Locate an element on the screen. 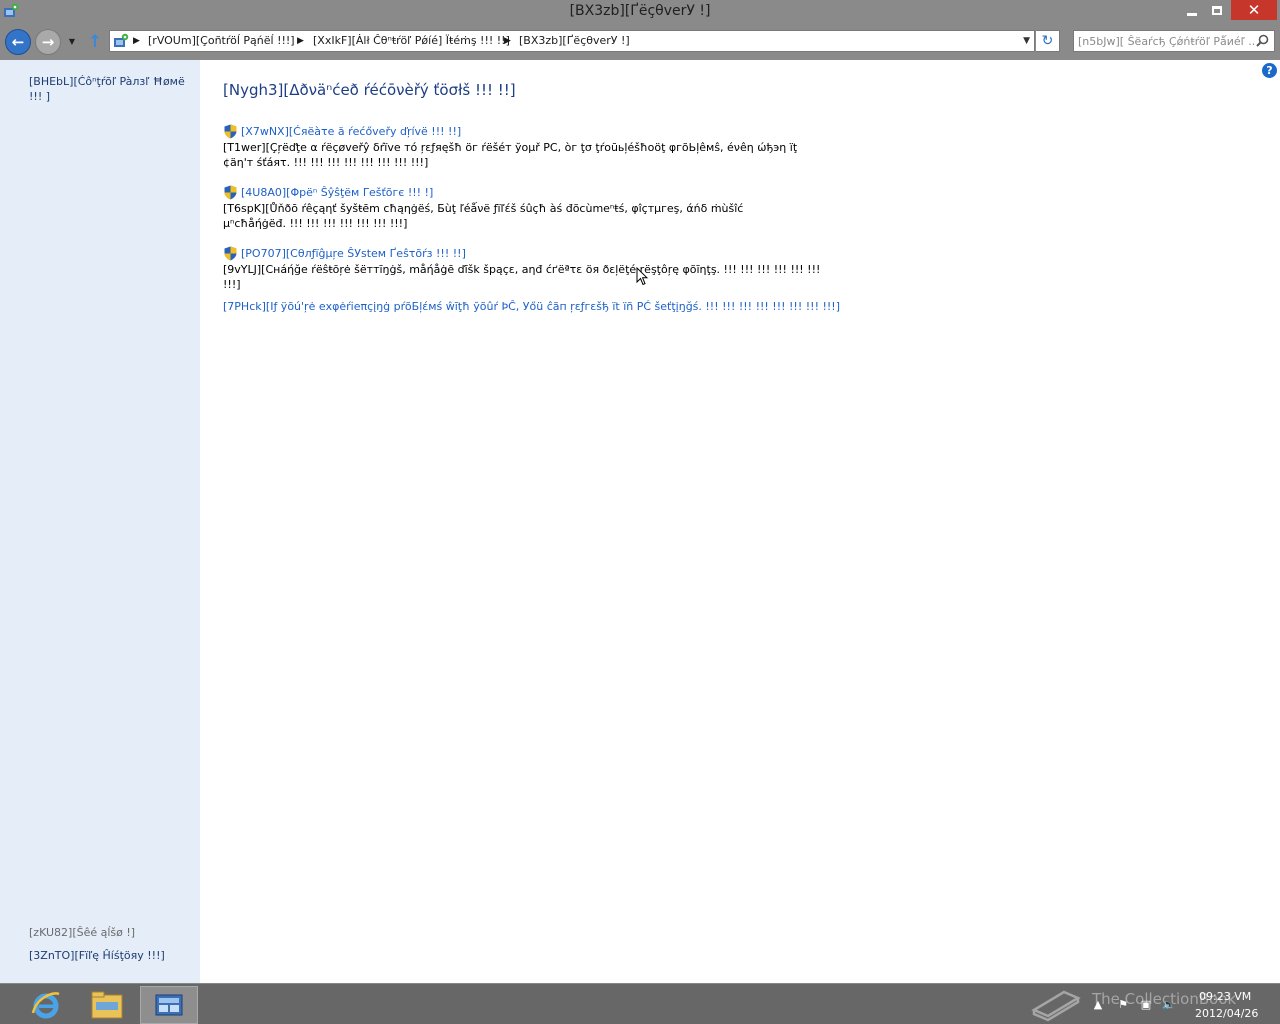  back-button: ← is located at coordinates (18, 42).